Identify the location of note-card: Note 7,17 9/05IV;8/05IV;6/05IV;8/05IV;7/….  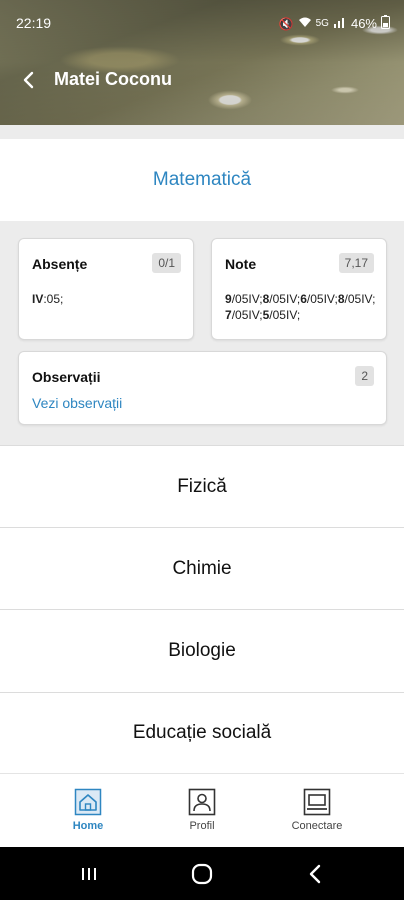
(299, 289).